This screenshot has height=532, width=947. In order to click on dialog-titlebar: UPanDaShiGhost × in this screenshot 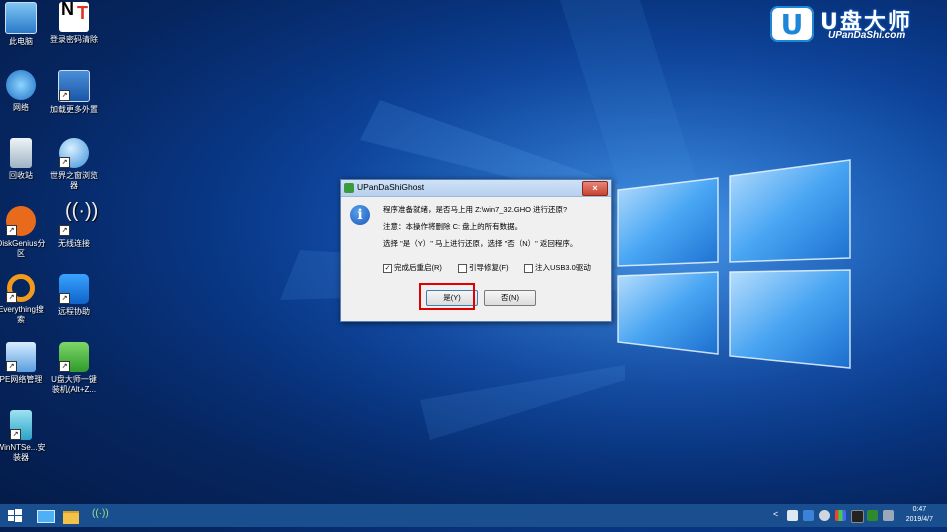, I will do `click(476, 188)`.